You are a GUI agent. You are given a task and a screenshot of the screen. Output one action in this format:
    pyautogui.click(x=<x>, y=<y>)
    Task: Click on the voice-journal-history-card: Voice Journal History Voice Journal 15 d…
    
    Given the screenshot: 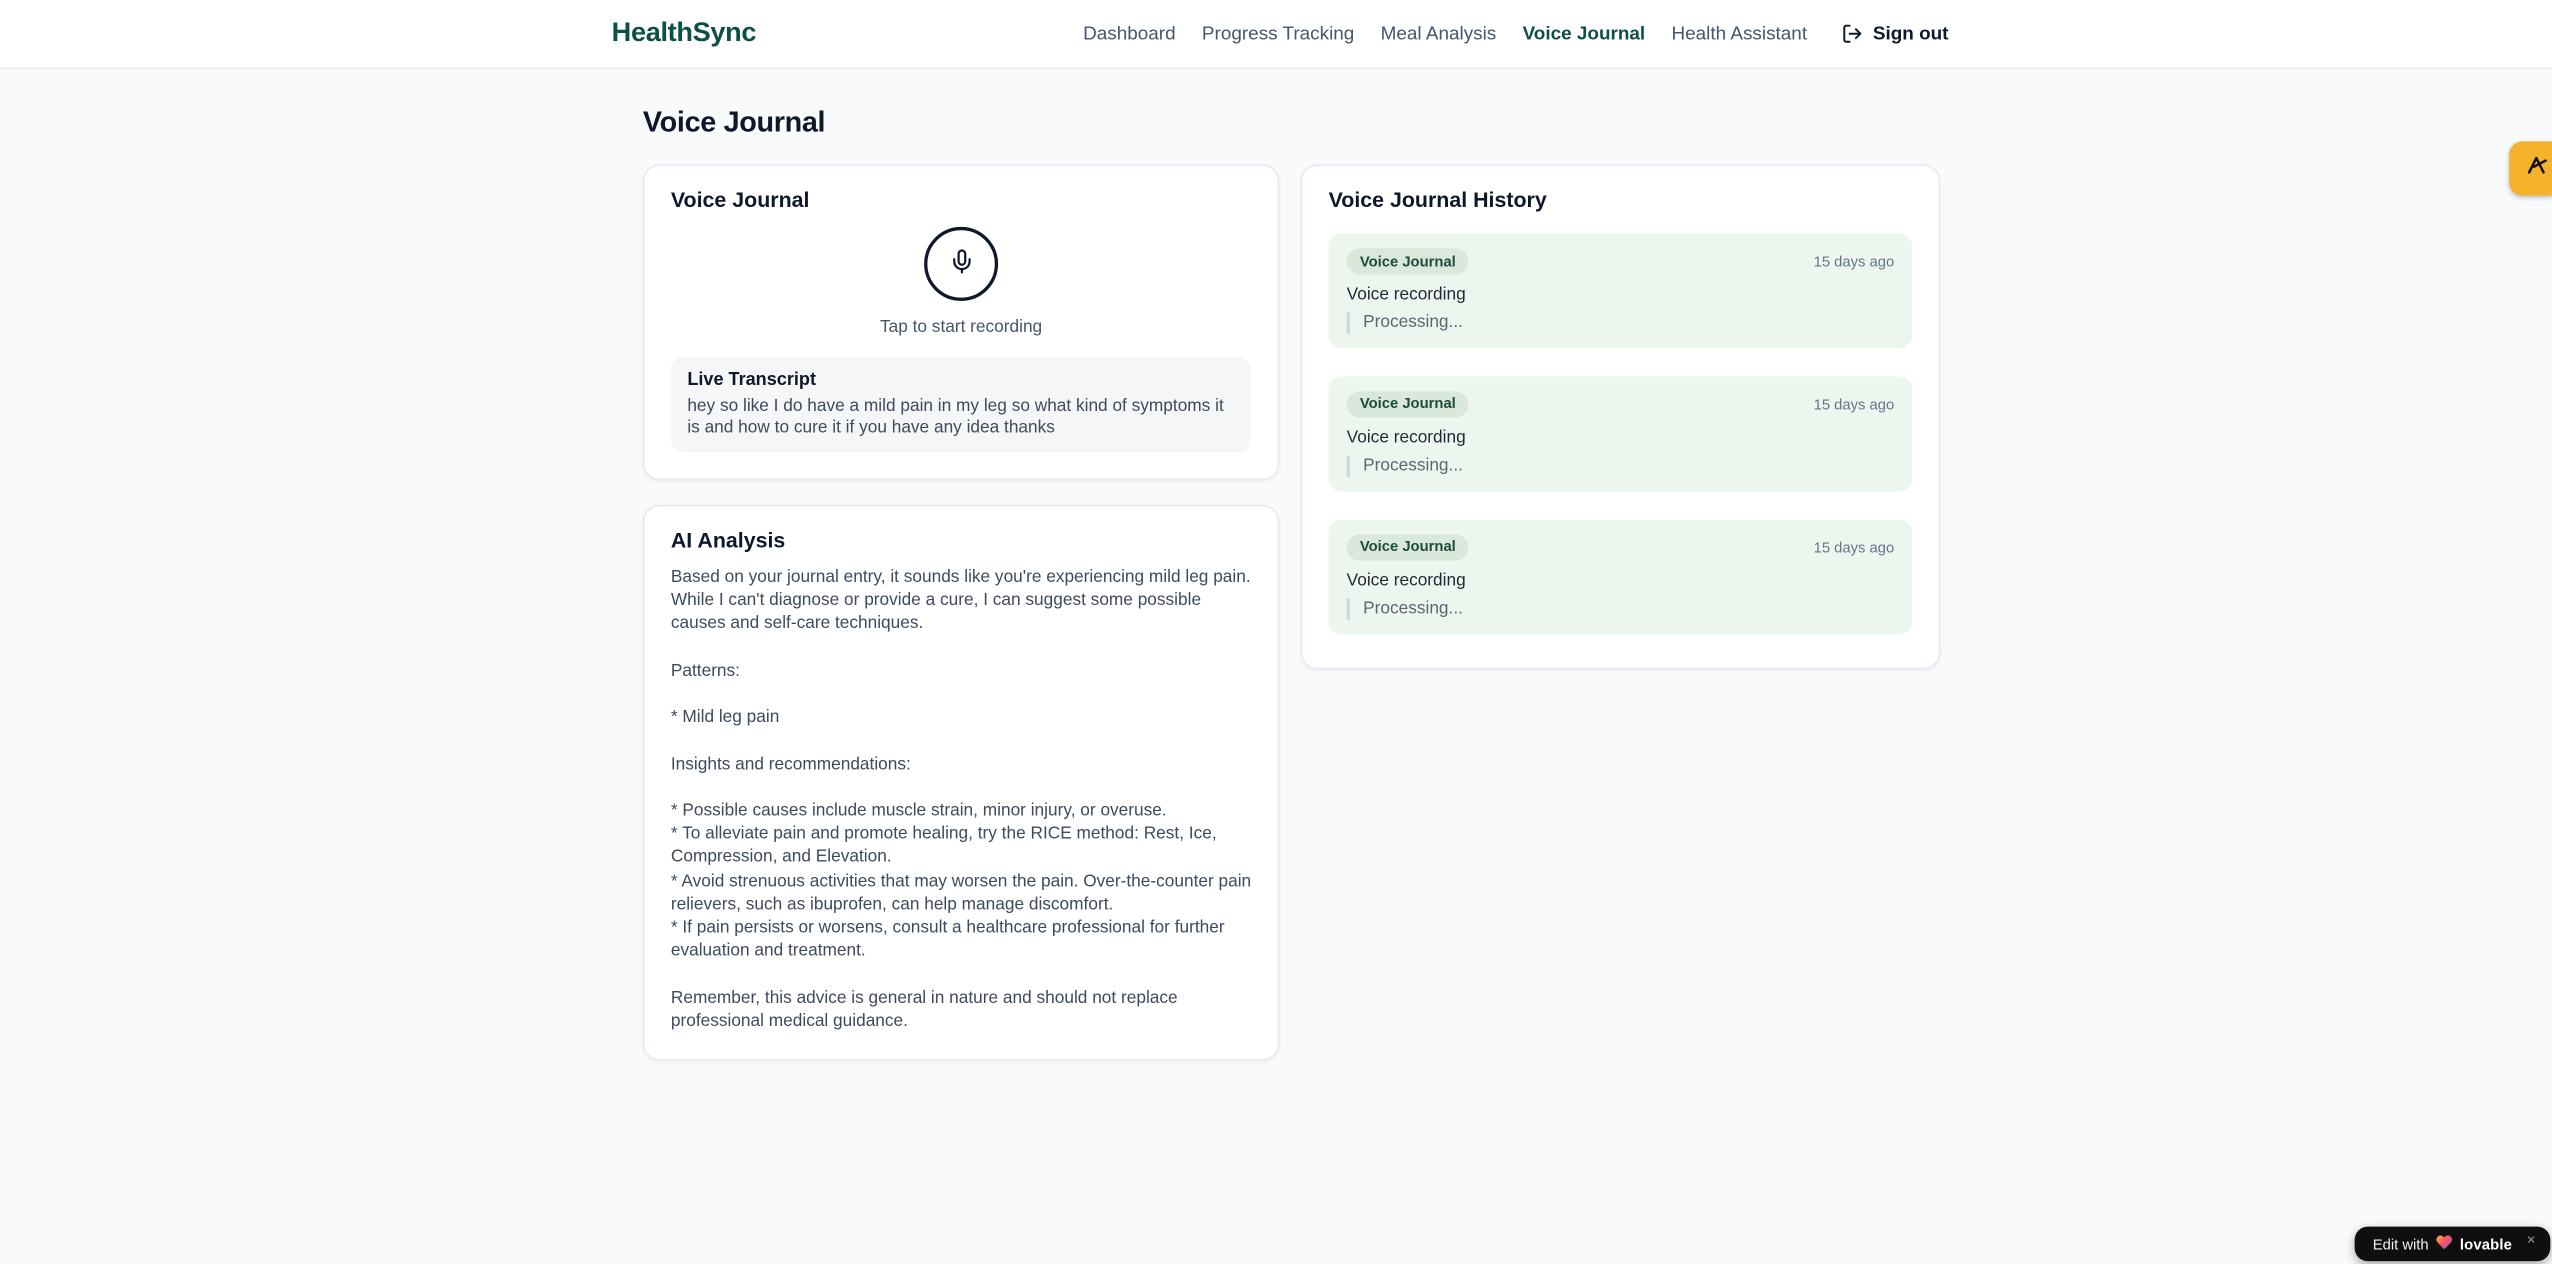 What is the action you would take?
    pyautogui.click(x=1620, y=417)
    